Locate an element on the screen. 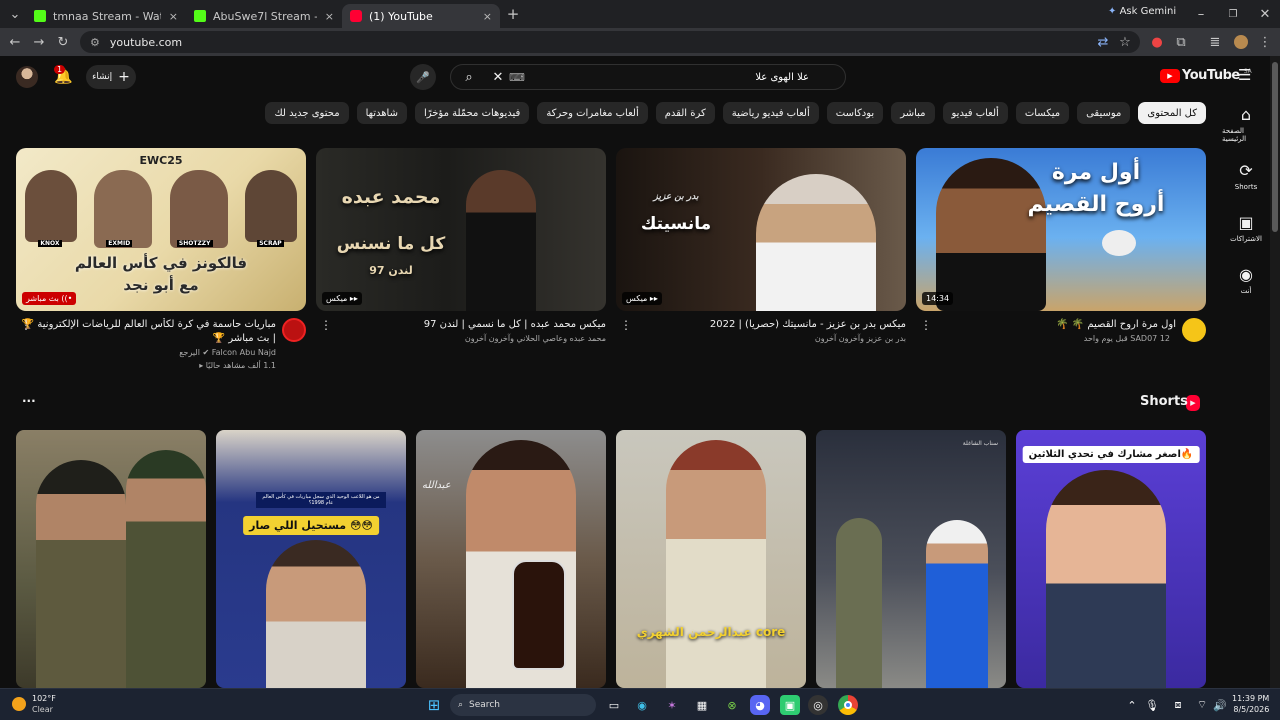  close-window-icon: ✕ is located at coordinates (1265, 14).